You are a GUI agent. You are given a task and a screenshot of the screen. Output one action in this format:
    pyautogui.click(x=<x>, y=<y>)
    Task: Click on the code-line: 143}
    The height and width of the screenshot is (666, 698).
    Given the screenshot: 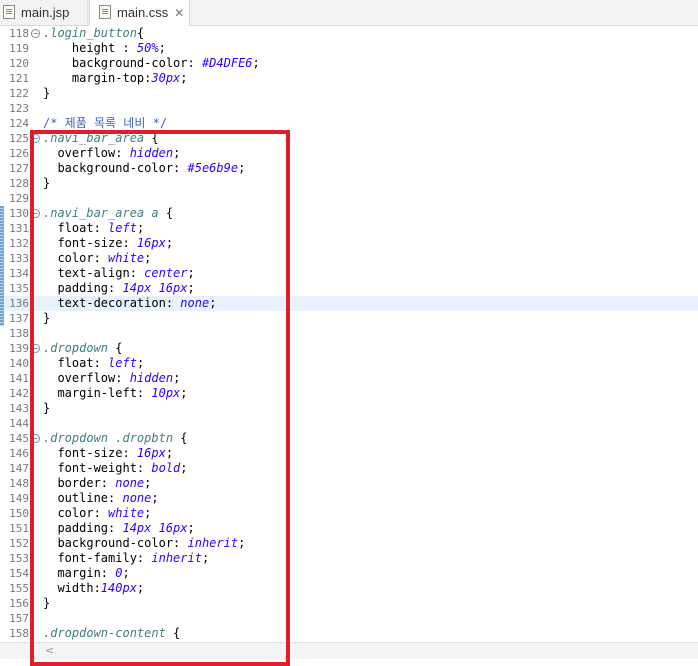 What is the action you would take?
    pyautogui.click(x=349, y=408)
    